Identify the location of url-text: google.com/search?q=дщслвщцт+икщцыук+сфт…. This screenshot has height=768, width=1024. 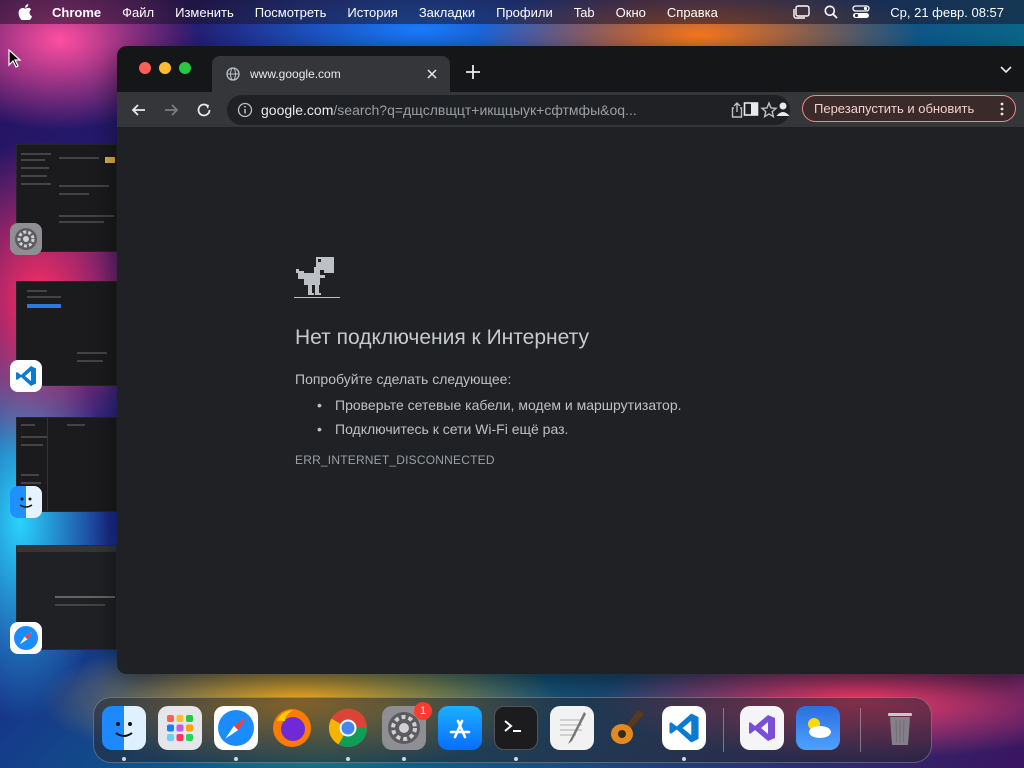
(487, 110).